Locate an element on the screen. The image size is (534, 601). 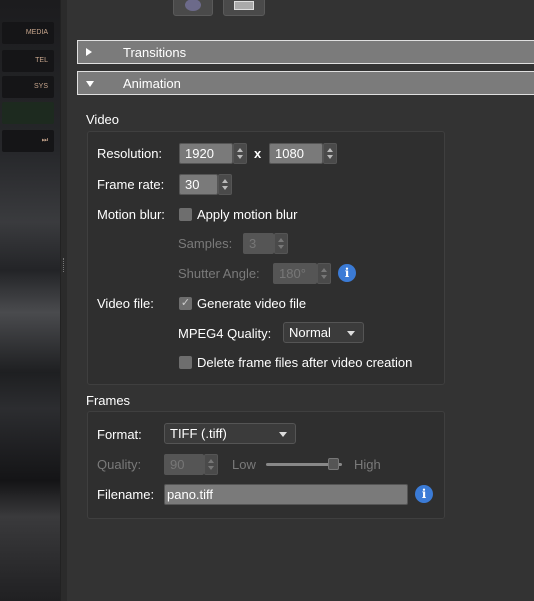
photo-button: MEDIA is located at coordinates (28, 33).